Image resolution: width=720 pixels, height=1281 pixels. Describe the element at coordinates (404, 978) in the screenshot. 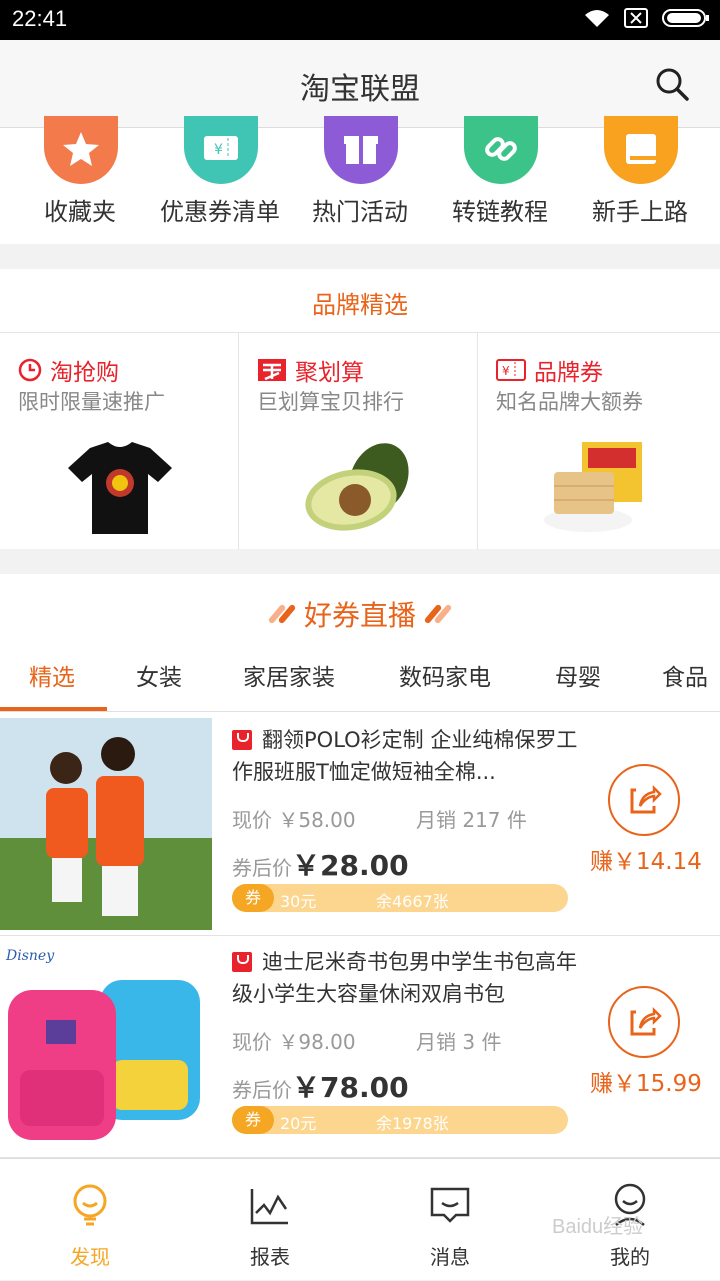

I see `product-title-text: 迪士尼米奇书包男中学生书包高年级小学生大容量休闲双肩书包` at that location.